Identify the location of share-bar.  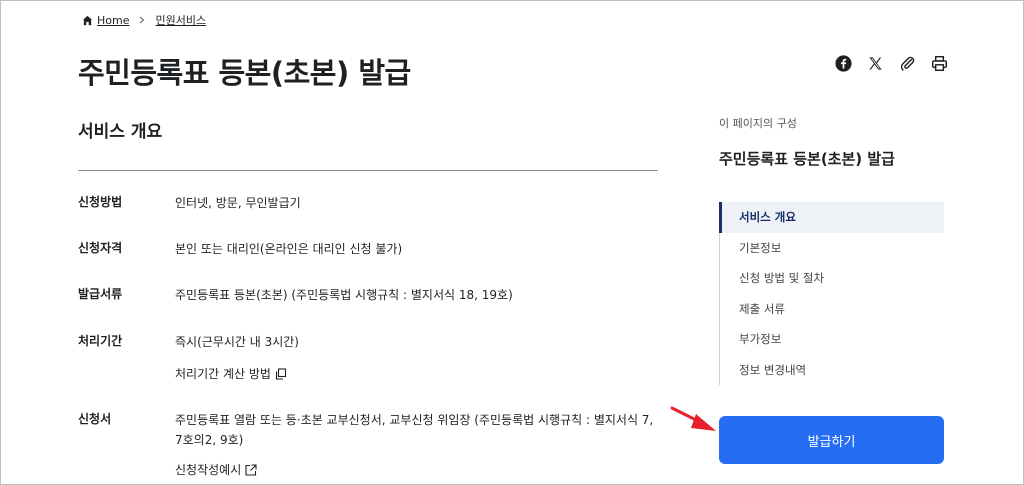
(891, 63).